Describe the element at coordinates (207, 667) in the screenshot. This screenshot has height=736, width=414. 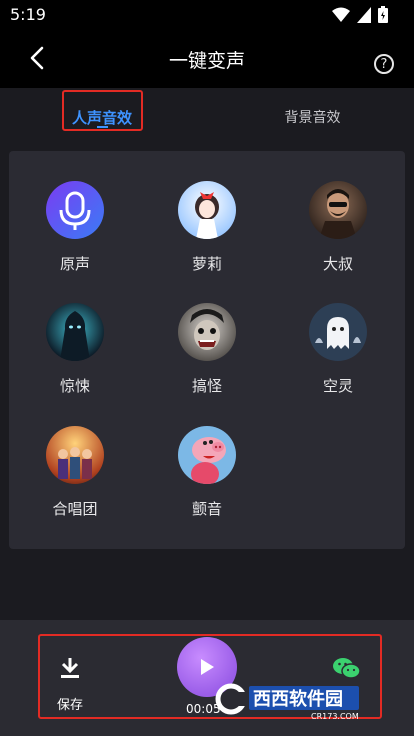
I see `play-icon` at that location.